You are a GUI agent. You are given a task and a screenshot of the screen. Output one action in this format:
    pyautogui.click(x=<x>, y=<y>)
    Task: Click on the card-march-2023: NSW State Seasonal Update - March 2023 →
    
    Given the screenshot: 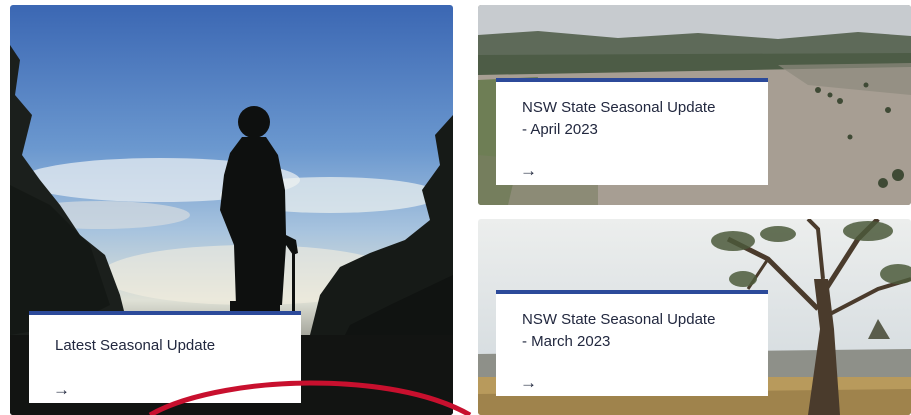 What is the action you would take?
    pyautogui.click(x=632, y=343)
    